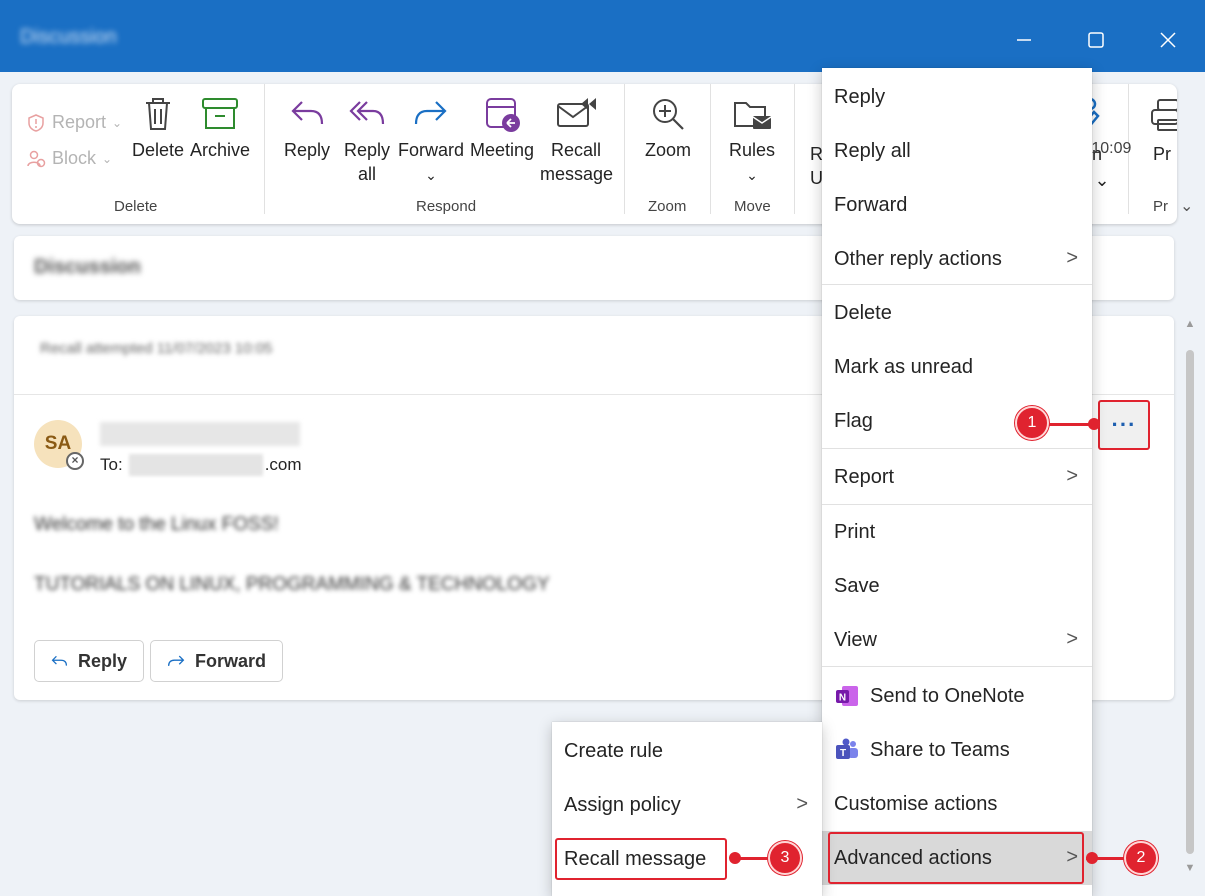  I want to click on scrollbar-thumb, so click(1190, 602).